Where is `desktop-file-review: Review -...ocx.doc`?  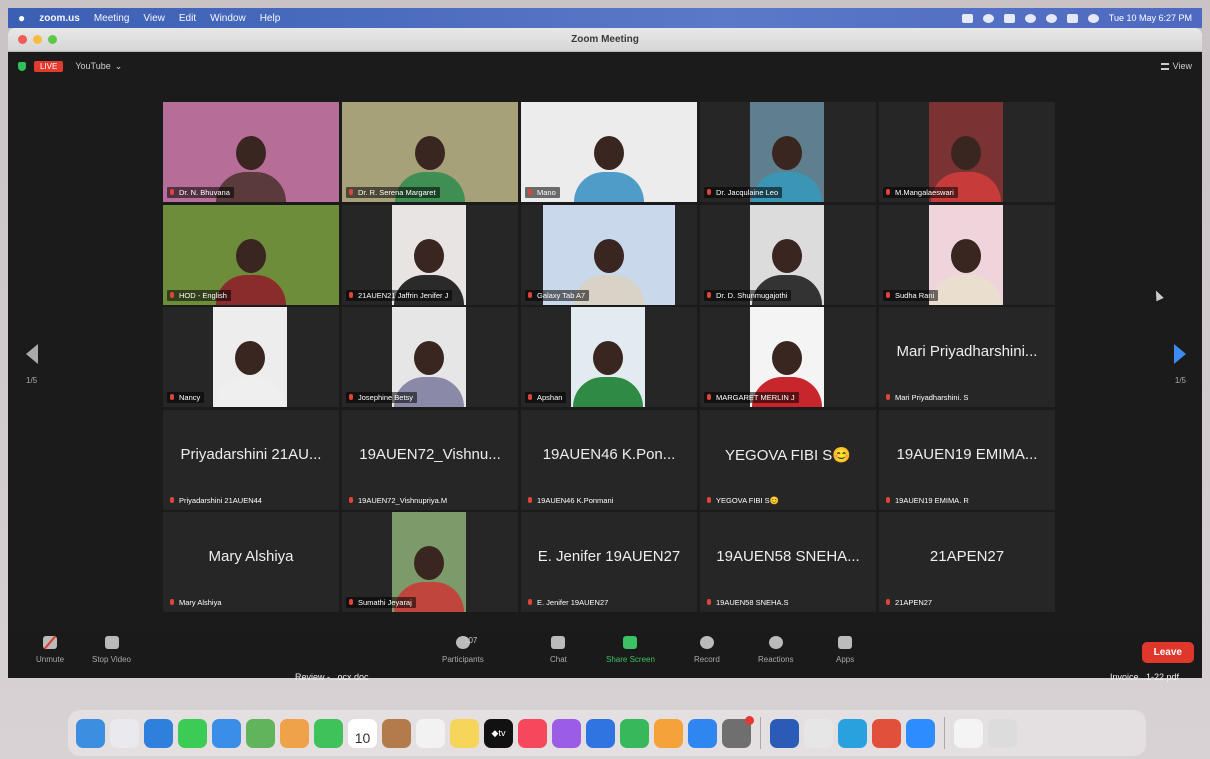
desktop-file-review: Review -...ocx.doc is located at coordinates (332, 677).